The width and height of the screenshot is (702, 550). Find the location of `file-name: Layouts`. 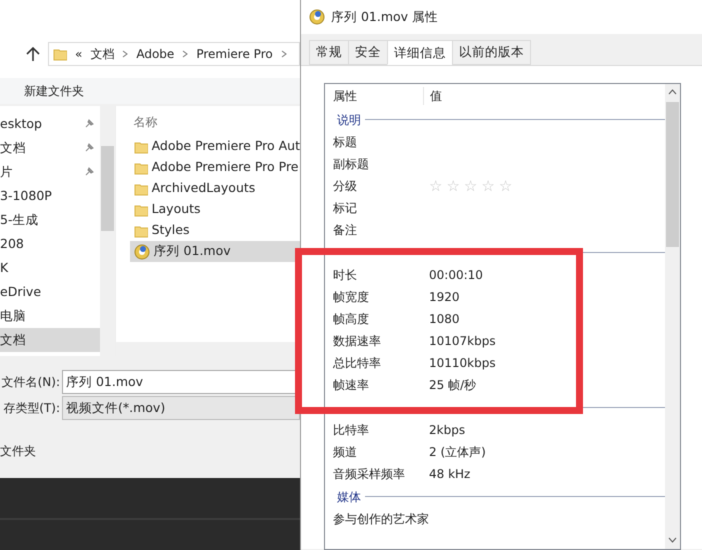

file-name: Layouts is located at coordinates (176, 209).